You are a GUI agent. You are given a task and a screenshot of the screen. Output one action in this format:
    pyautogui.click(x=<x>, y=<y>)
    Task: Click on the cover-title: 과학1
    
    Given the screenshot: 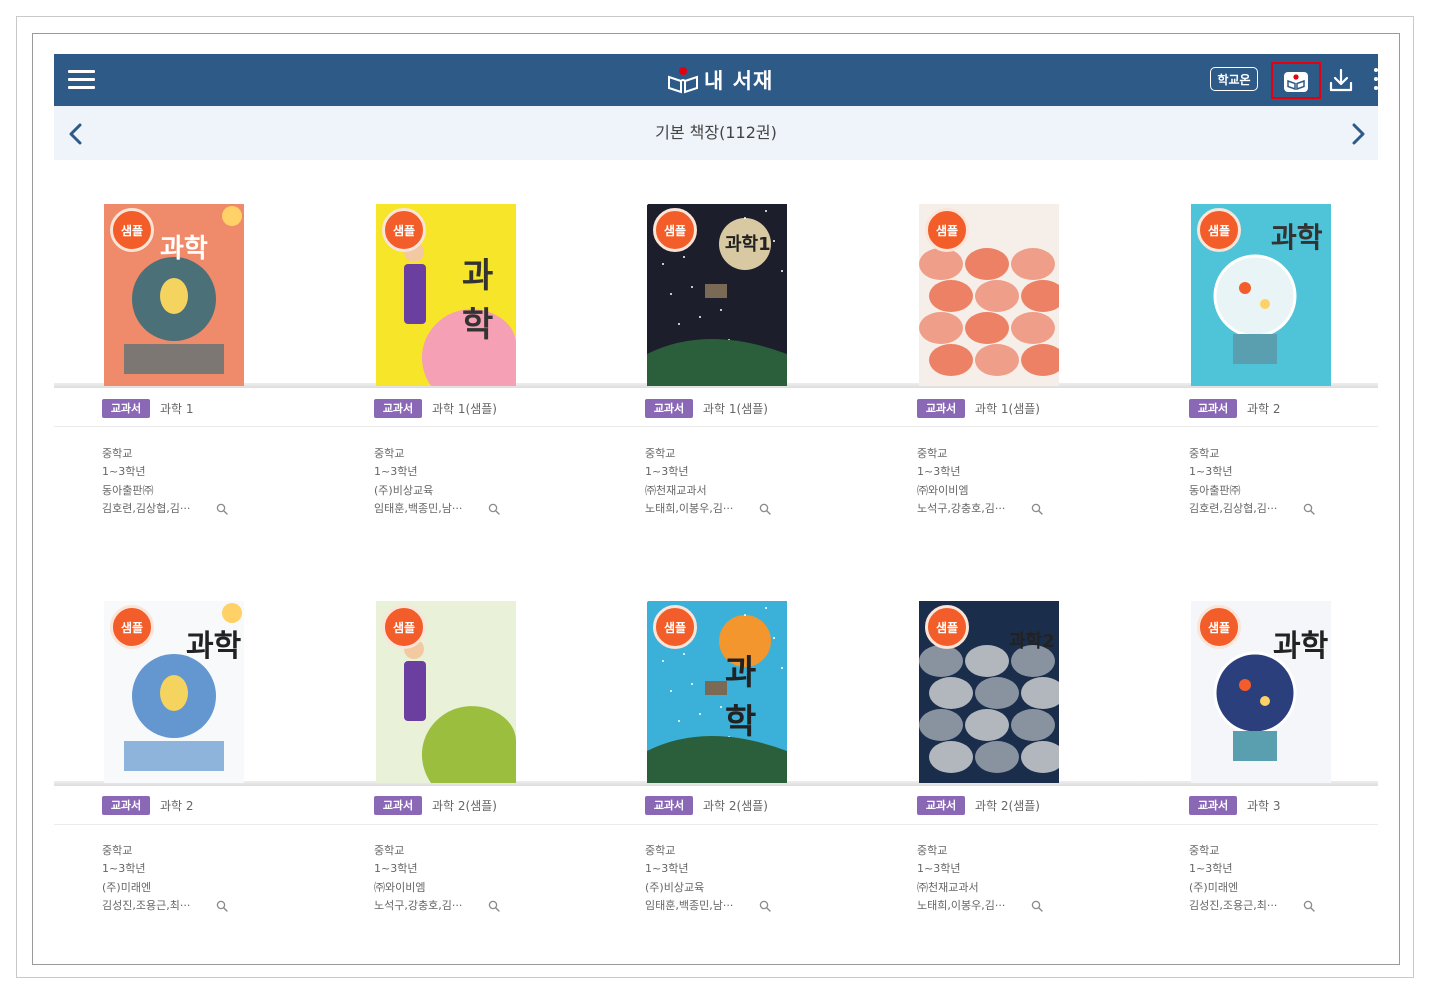 What is the action you would take?
    pyautogui.click(x=748, y=244)
    